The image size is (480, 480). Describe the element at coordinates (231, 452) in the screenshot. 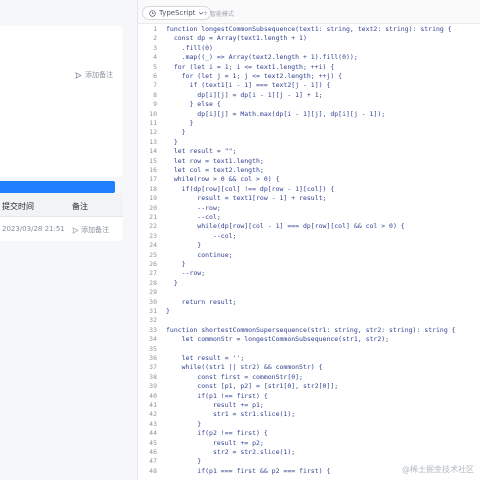

I see `code-text: str2 = str2.slice(1);` at that location.